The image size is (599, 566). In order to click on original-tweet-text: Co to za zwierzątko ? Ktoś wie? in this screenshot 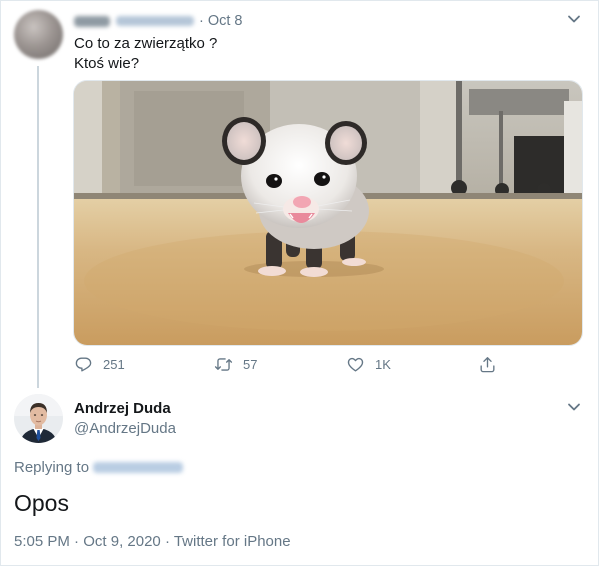, I will do `click(146, 53)`.